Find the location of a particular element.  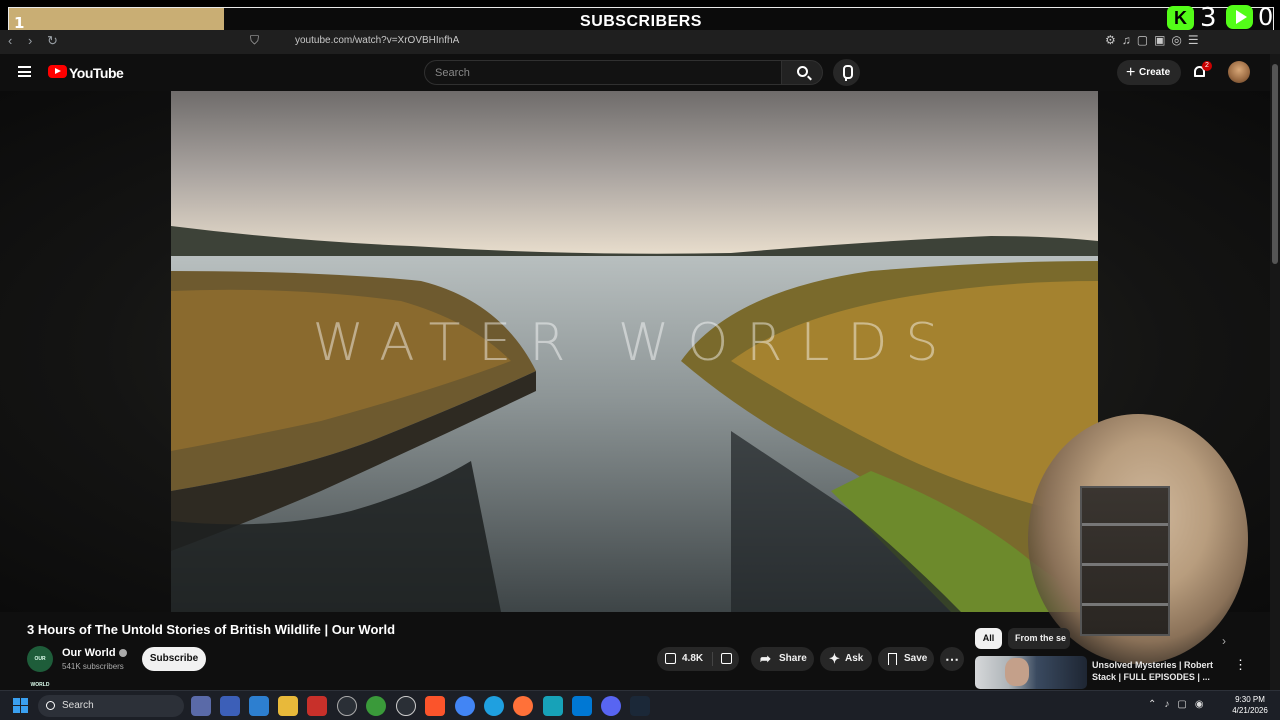

steam-icon is located at coordinates (640, 706).